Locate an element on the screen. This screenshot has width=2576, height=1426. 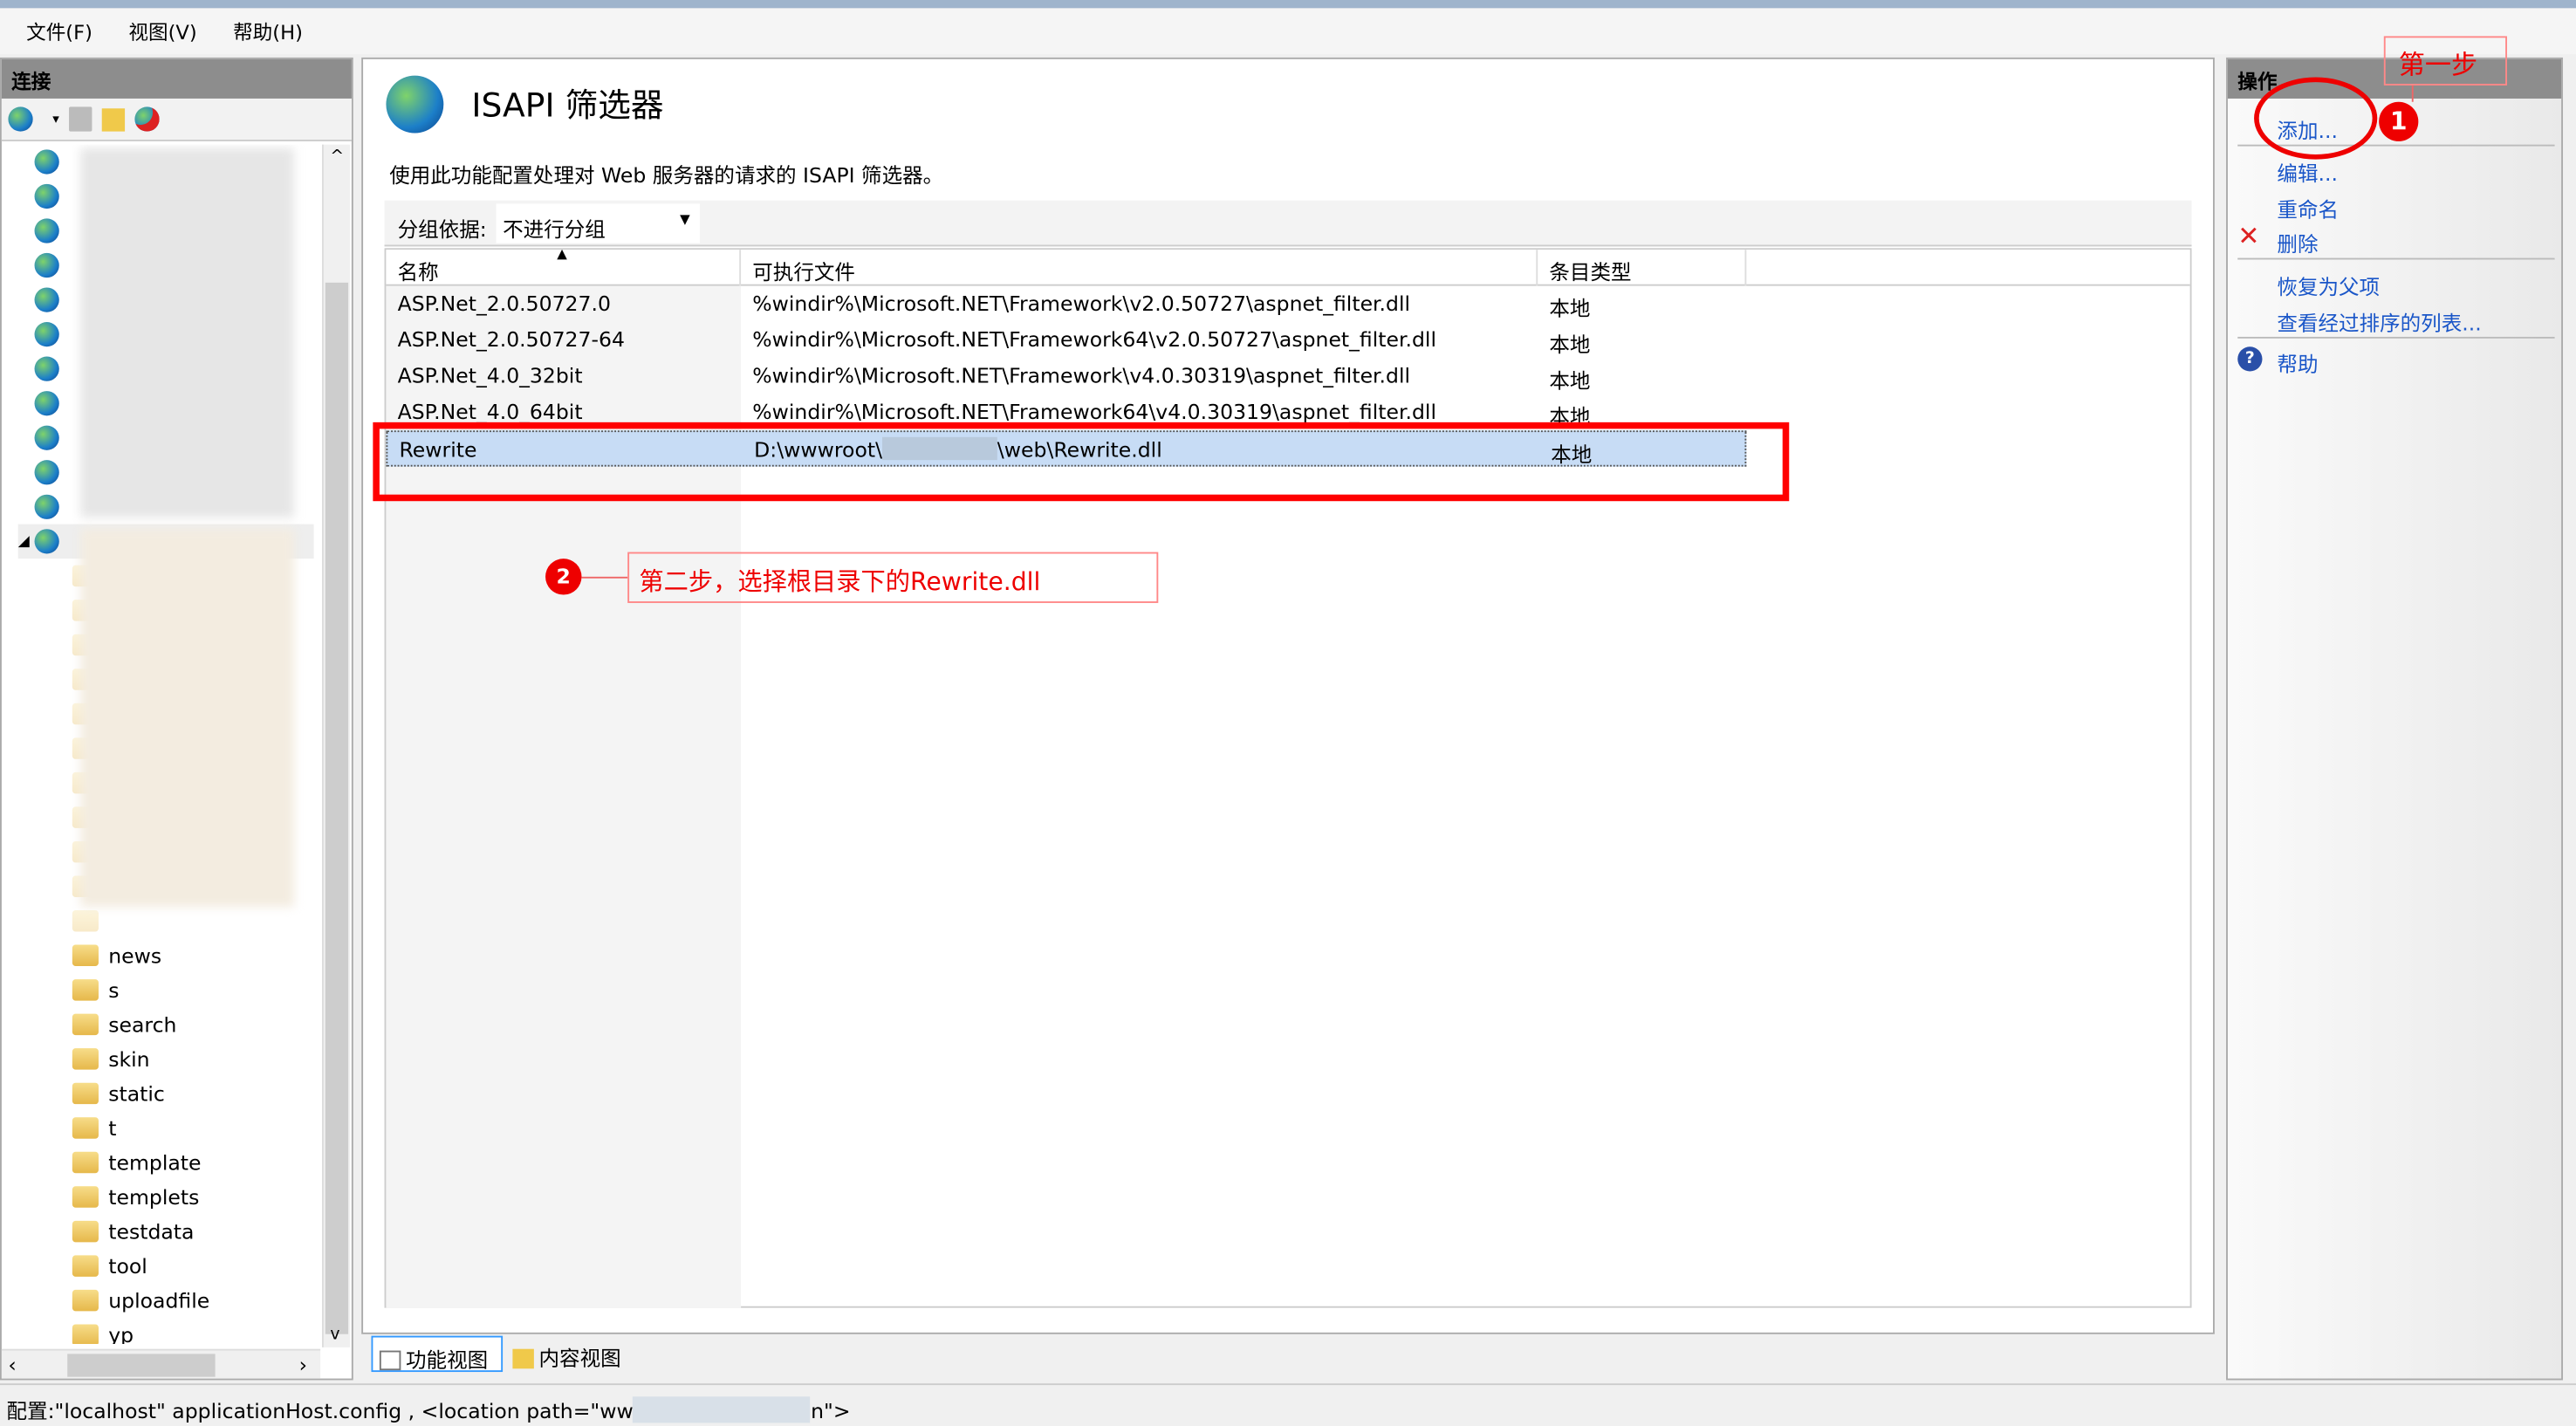
step1-label: 第一步 is located at coordinates (2445, 61).